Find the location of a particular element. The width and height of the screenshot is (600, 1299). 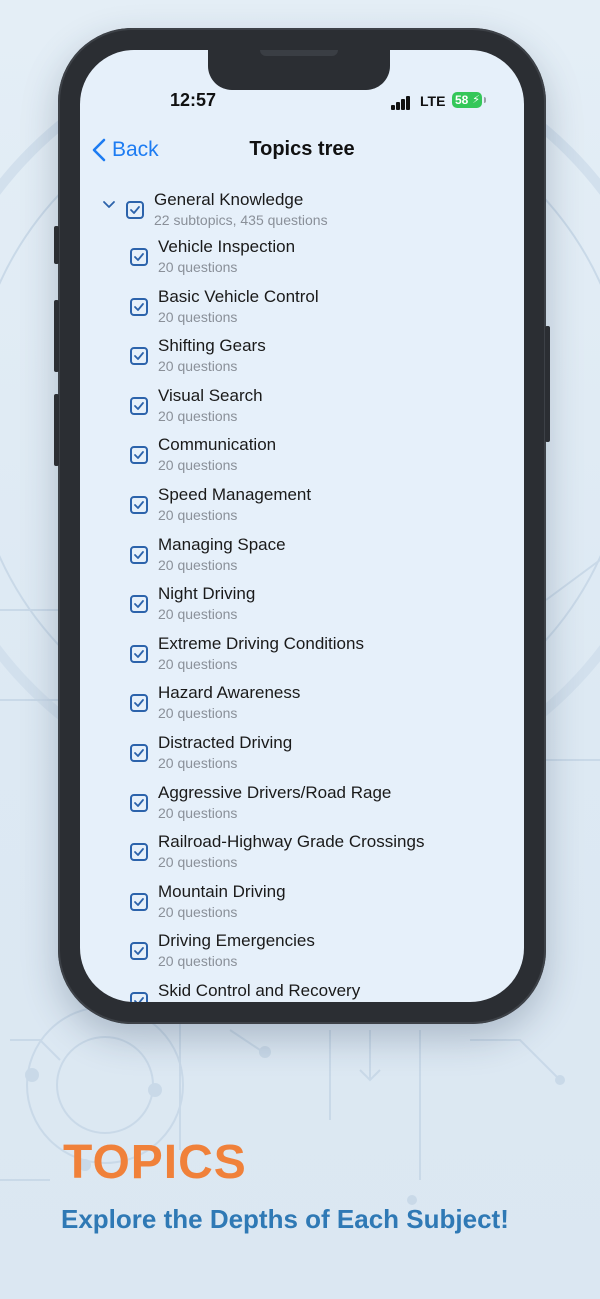

topic-title: Railroad-Highway Grade Crossings is located at coordinates (291, 842).